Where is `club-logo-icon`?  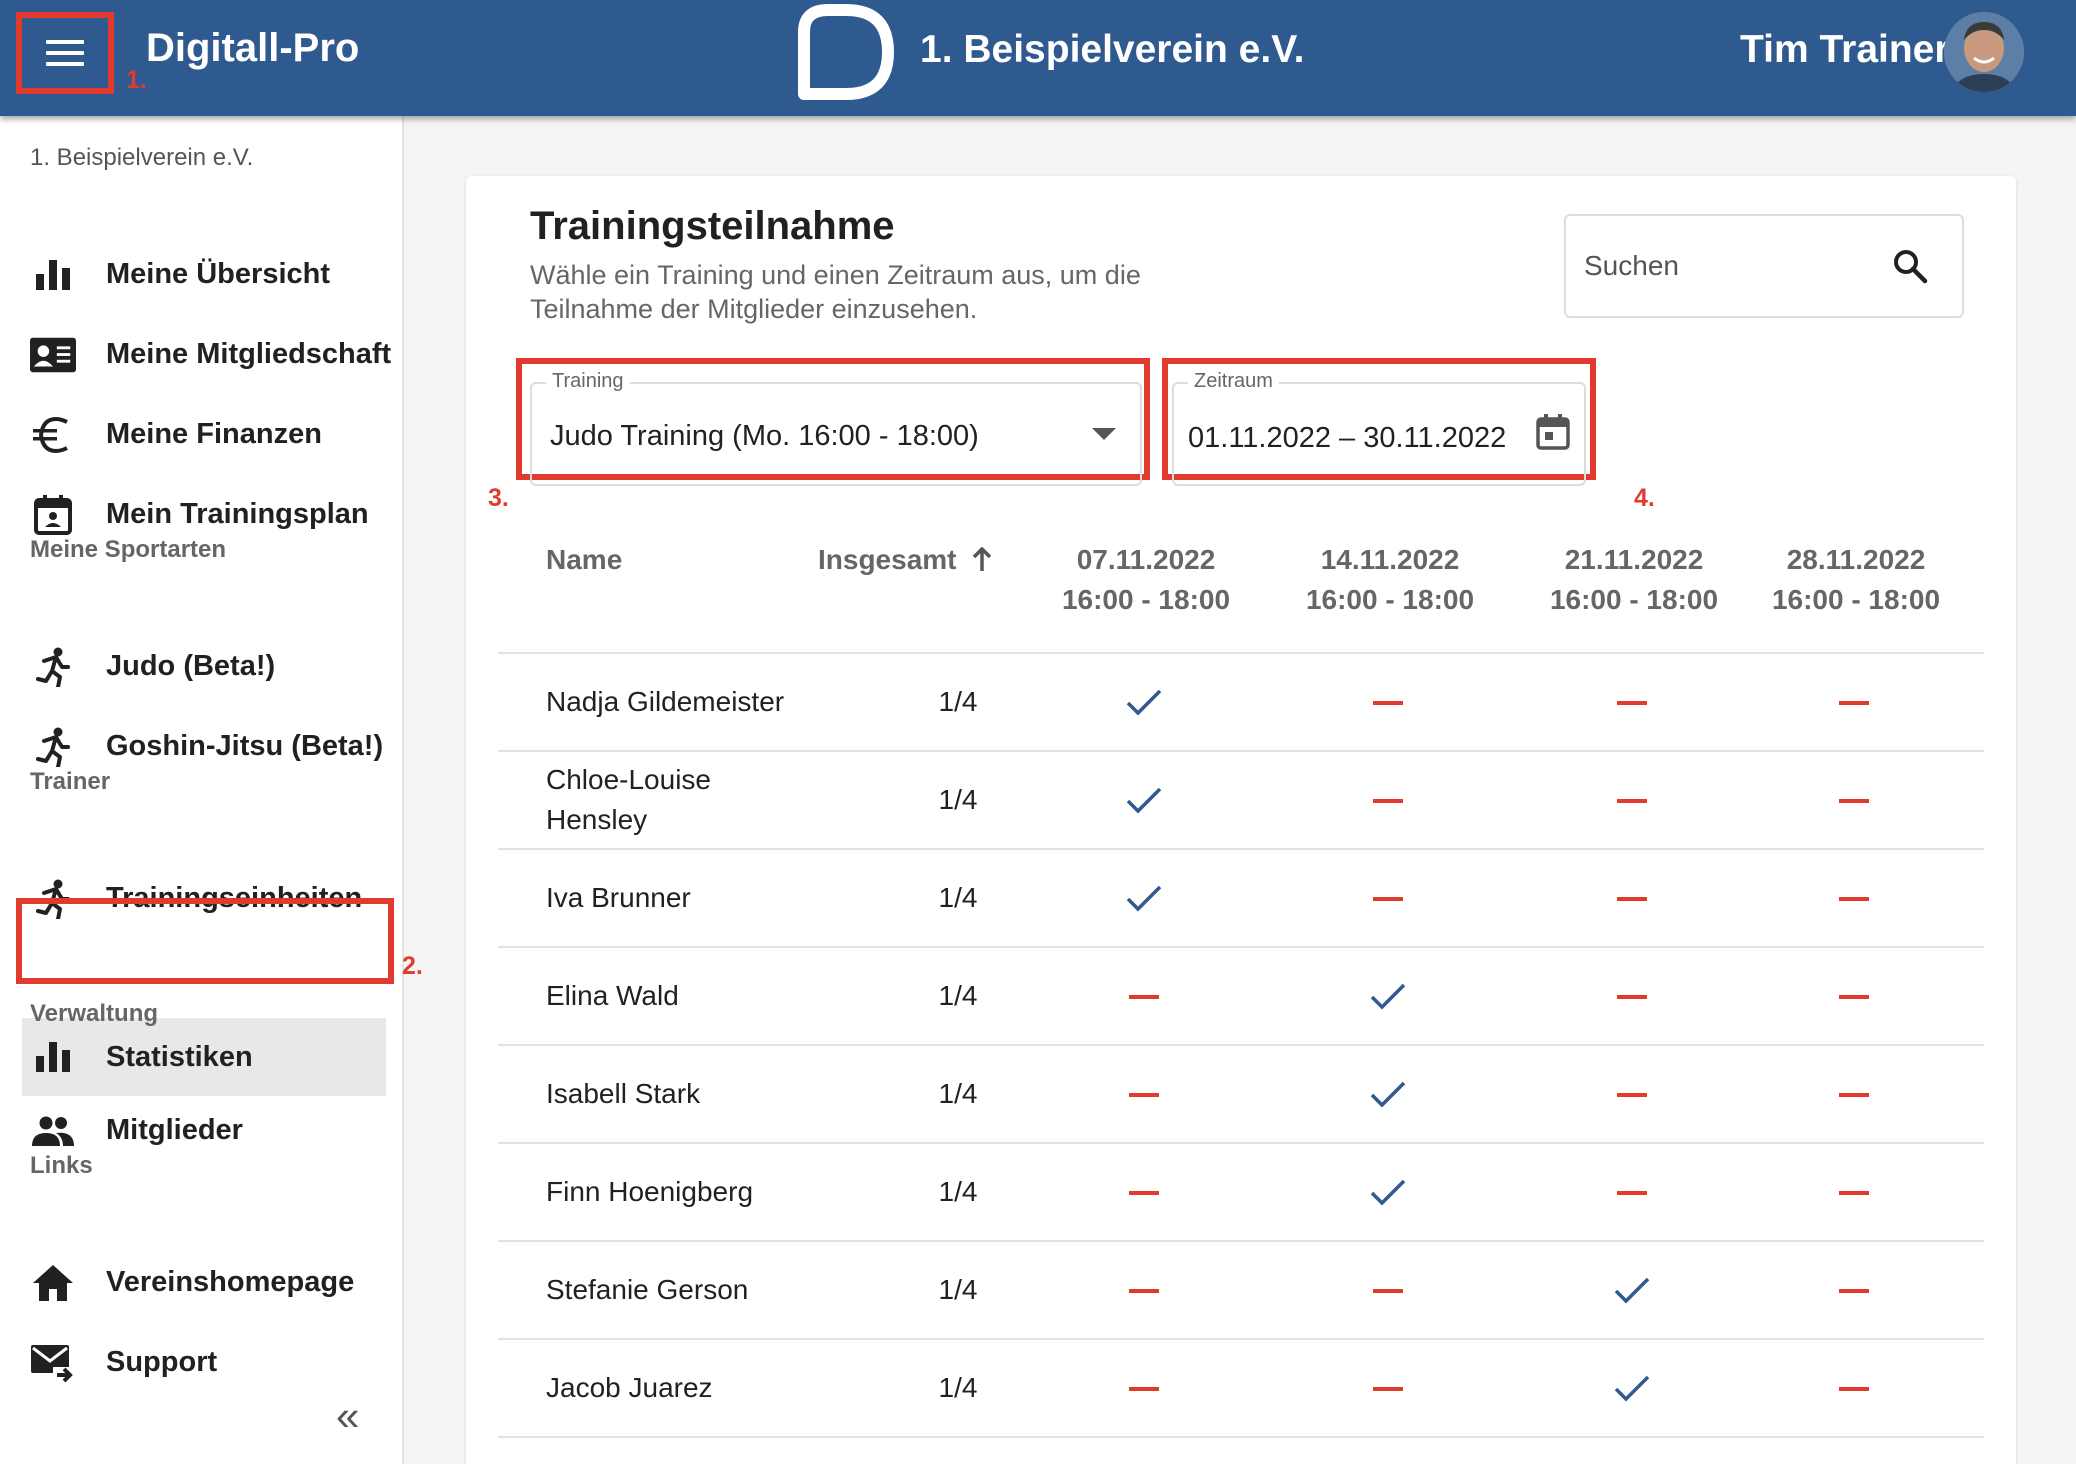
club-logo-icon is located at coordinates (846, 52).